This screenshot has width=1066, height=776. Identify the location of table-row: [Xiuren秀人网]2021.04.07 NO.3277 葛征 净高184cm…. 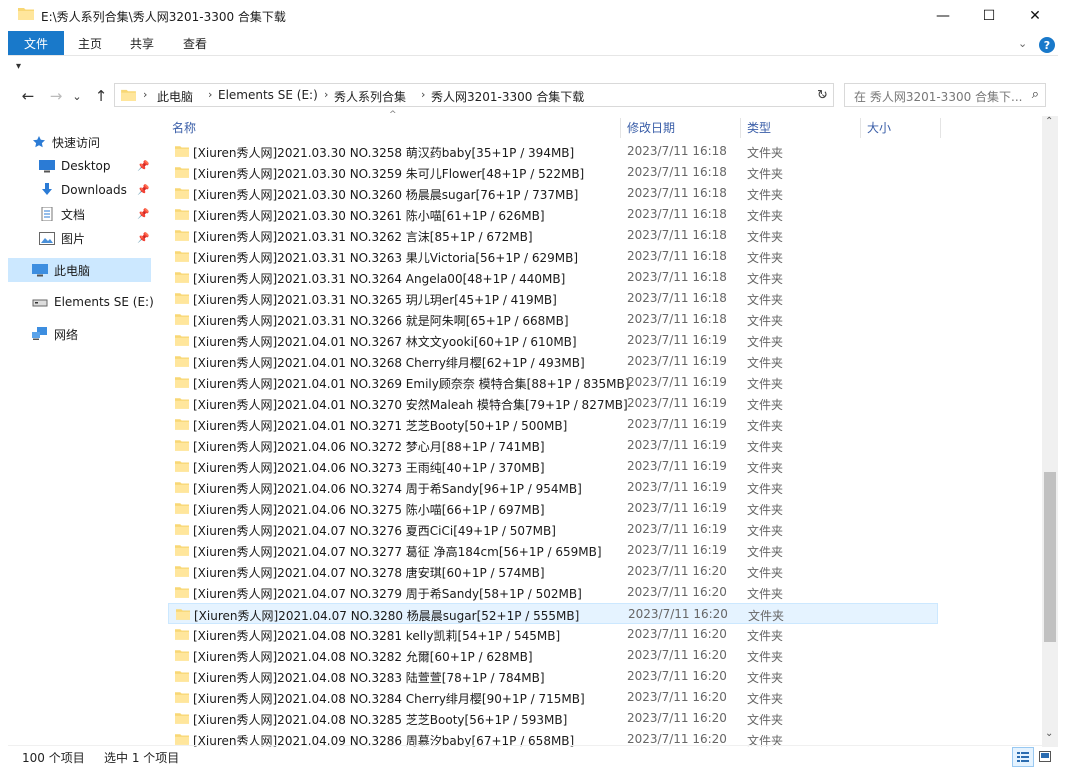
(553, 550).